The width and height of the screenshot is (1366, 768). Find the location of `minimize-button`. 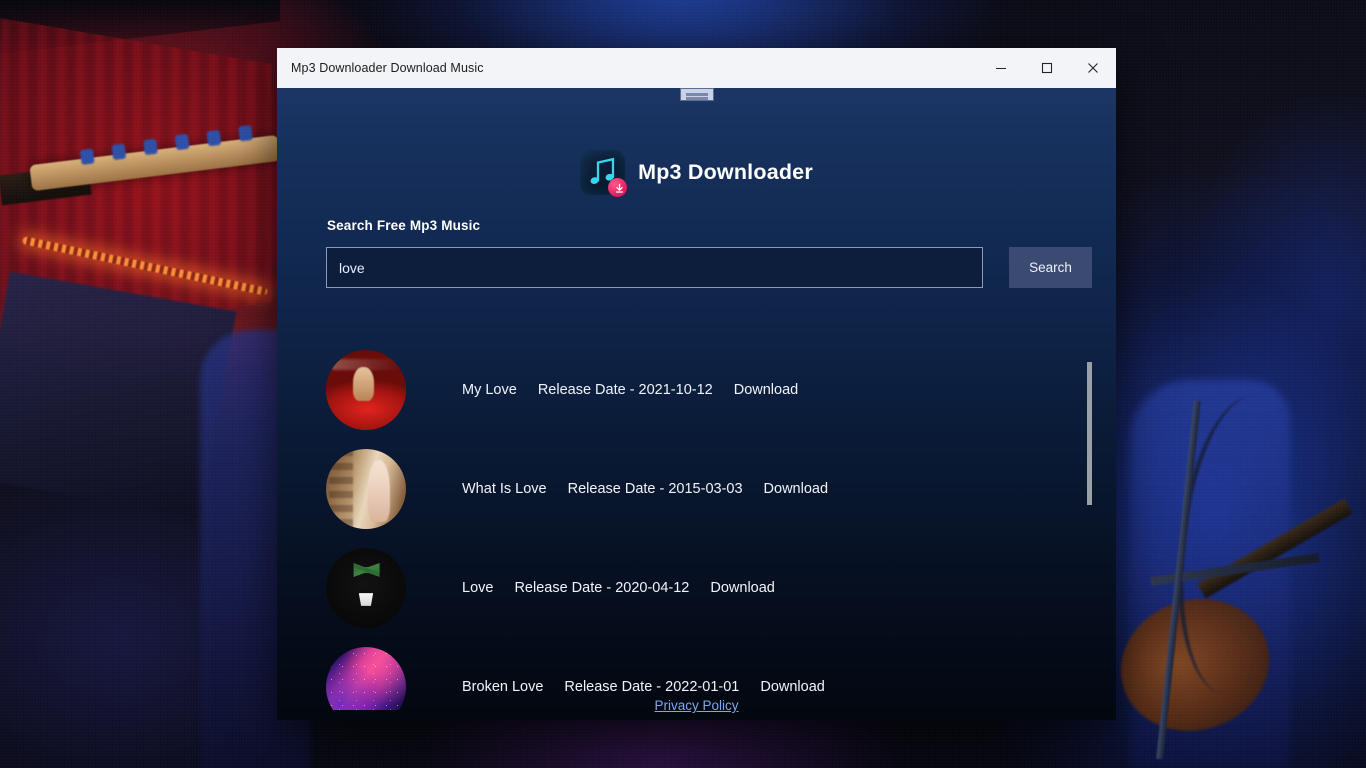

minimize-button is located at coordinates (1001, 68).